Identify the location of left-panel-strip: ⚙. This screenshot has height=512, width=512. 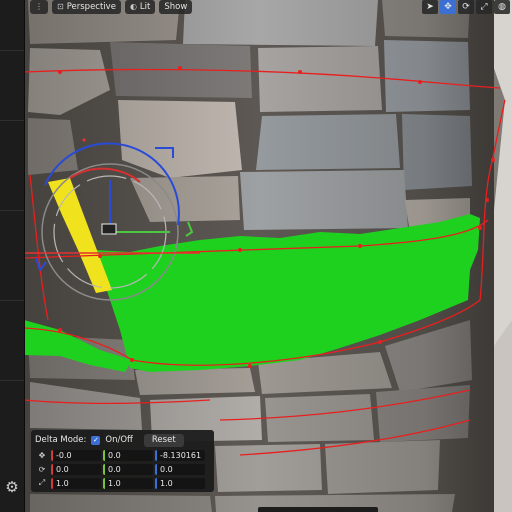
(12, 256).